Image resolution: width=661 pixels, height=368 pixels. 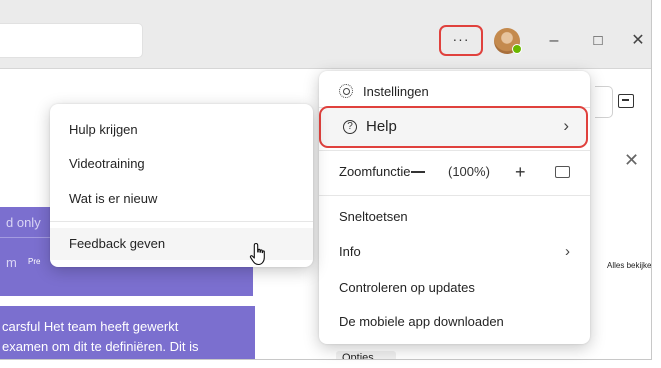 What do you see at coordinates (181, 130) in the screenshot?
I see `submenu-item-get-help: Hulp krijgen` at bounding box center [181, 130].